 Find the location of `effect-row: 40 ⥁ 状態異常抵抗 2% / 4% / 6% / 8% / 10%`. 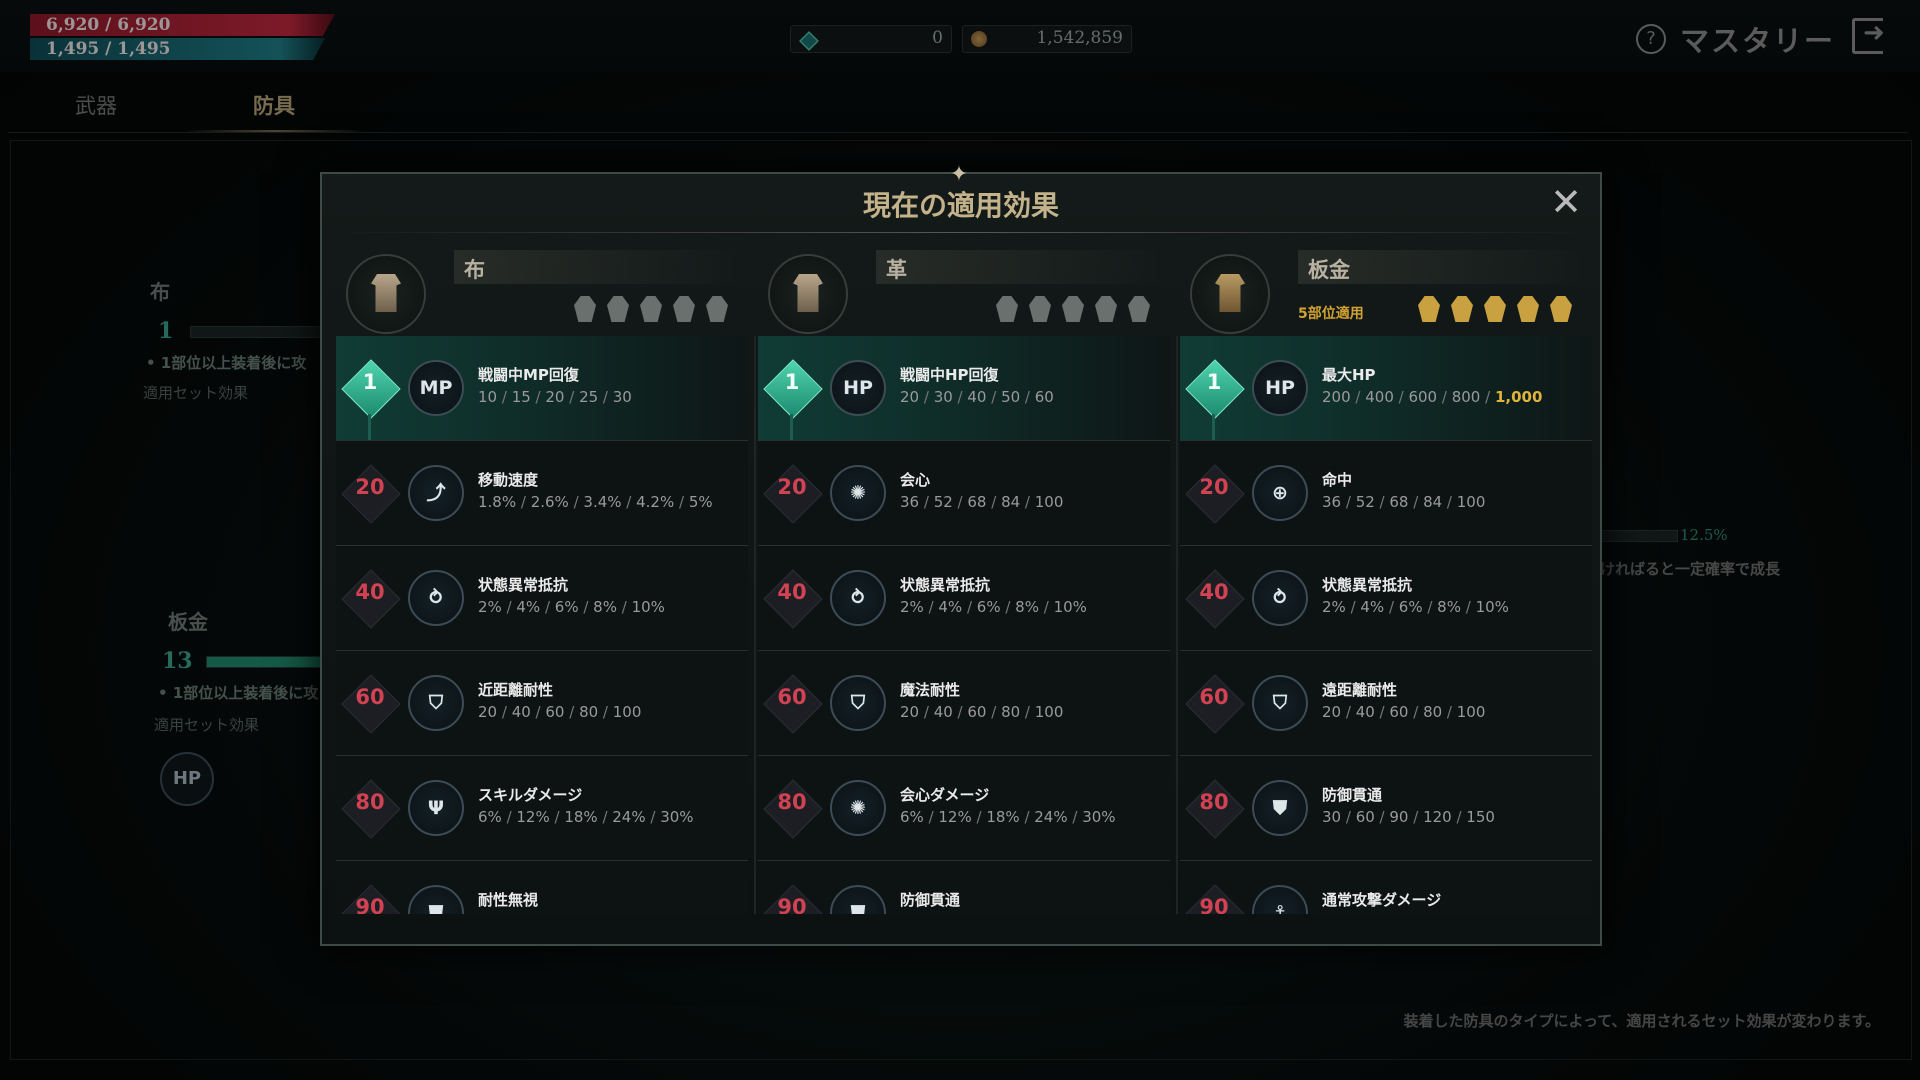

effect-row: 40 ⥁ 状態異常抵抗 2% / 4% / 6% / 8% / 10% is located at coordinates (542, 598).